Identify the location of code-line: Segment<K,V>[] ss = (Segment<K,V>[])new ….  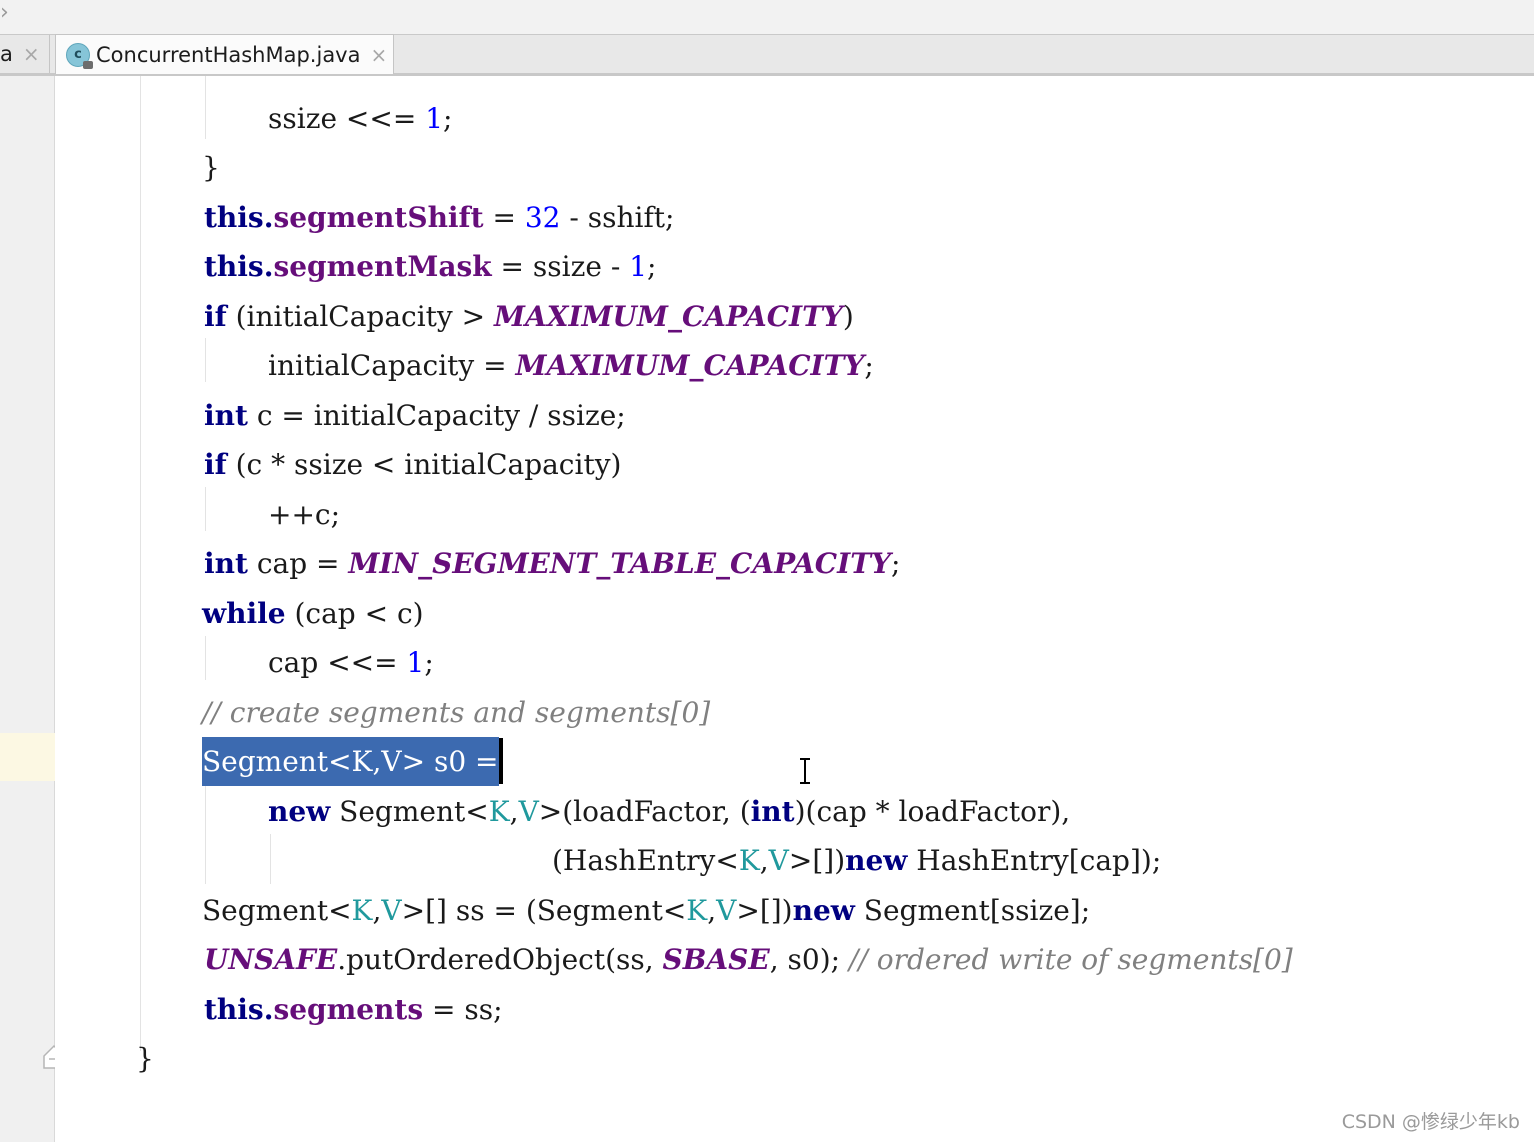
(646, 910).